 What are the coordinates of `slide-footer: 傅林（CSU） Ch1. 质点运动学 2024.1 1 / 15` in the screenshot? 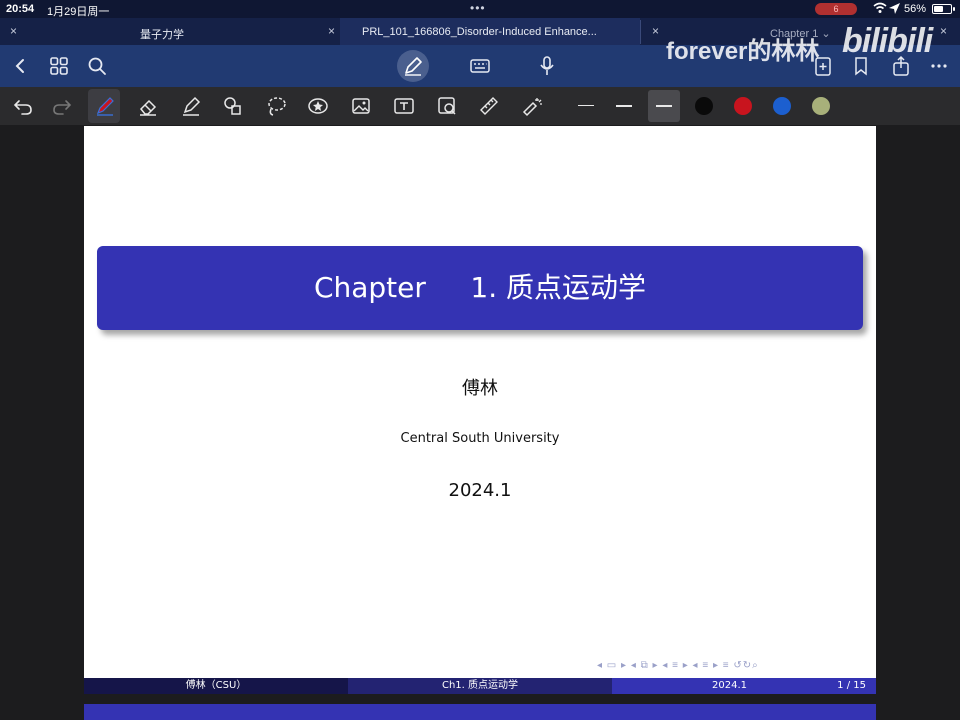 It's located at (480, 686).